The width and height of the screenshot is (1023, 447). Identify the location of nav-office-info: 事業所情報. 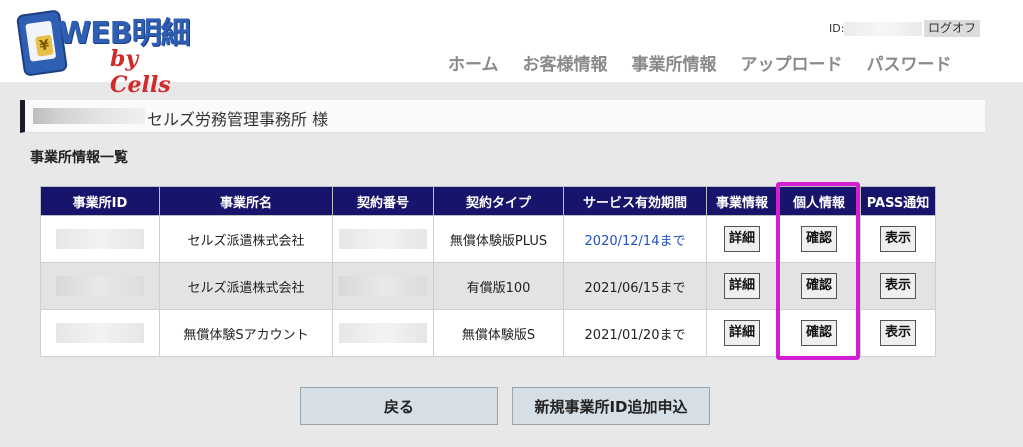
(674, 62).